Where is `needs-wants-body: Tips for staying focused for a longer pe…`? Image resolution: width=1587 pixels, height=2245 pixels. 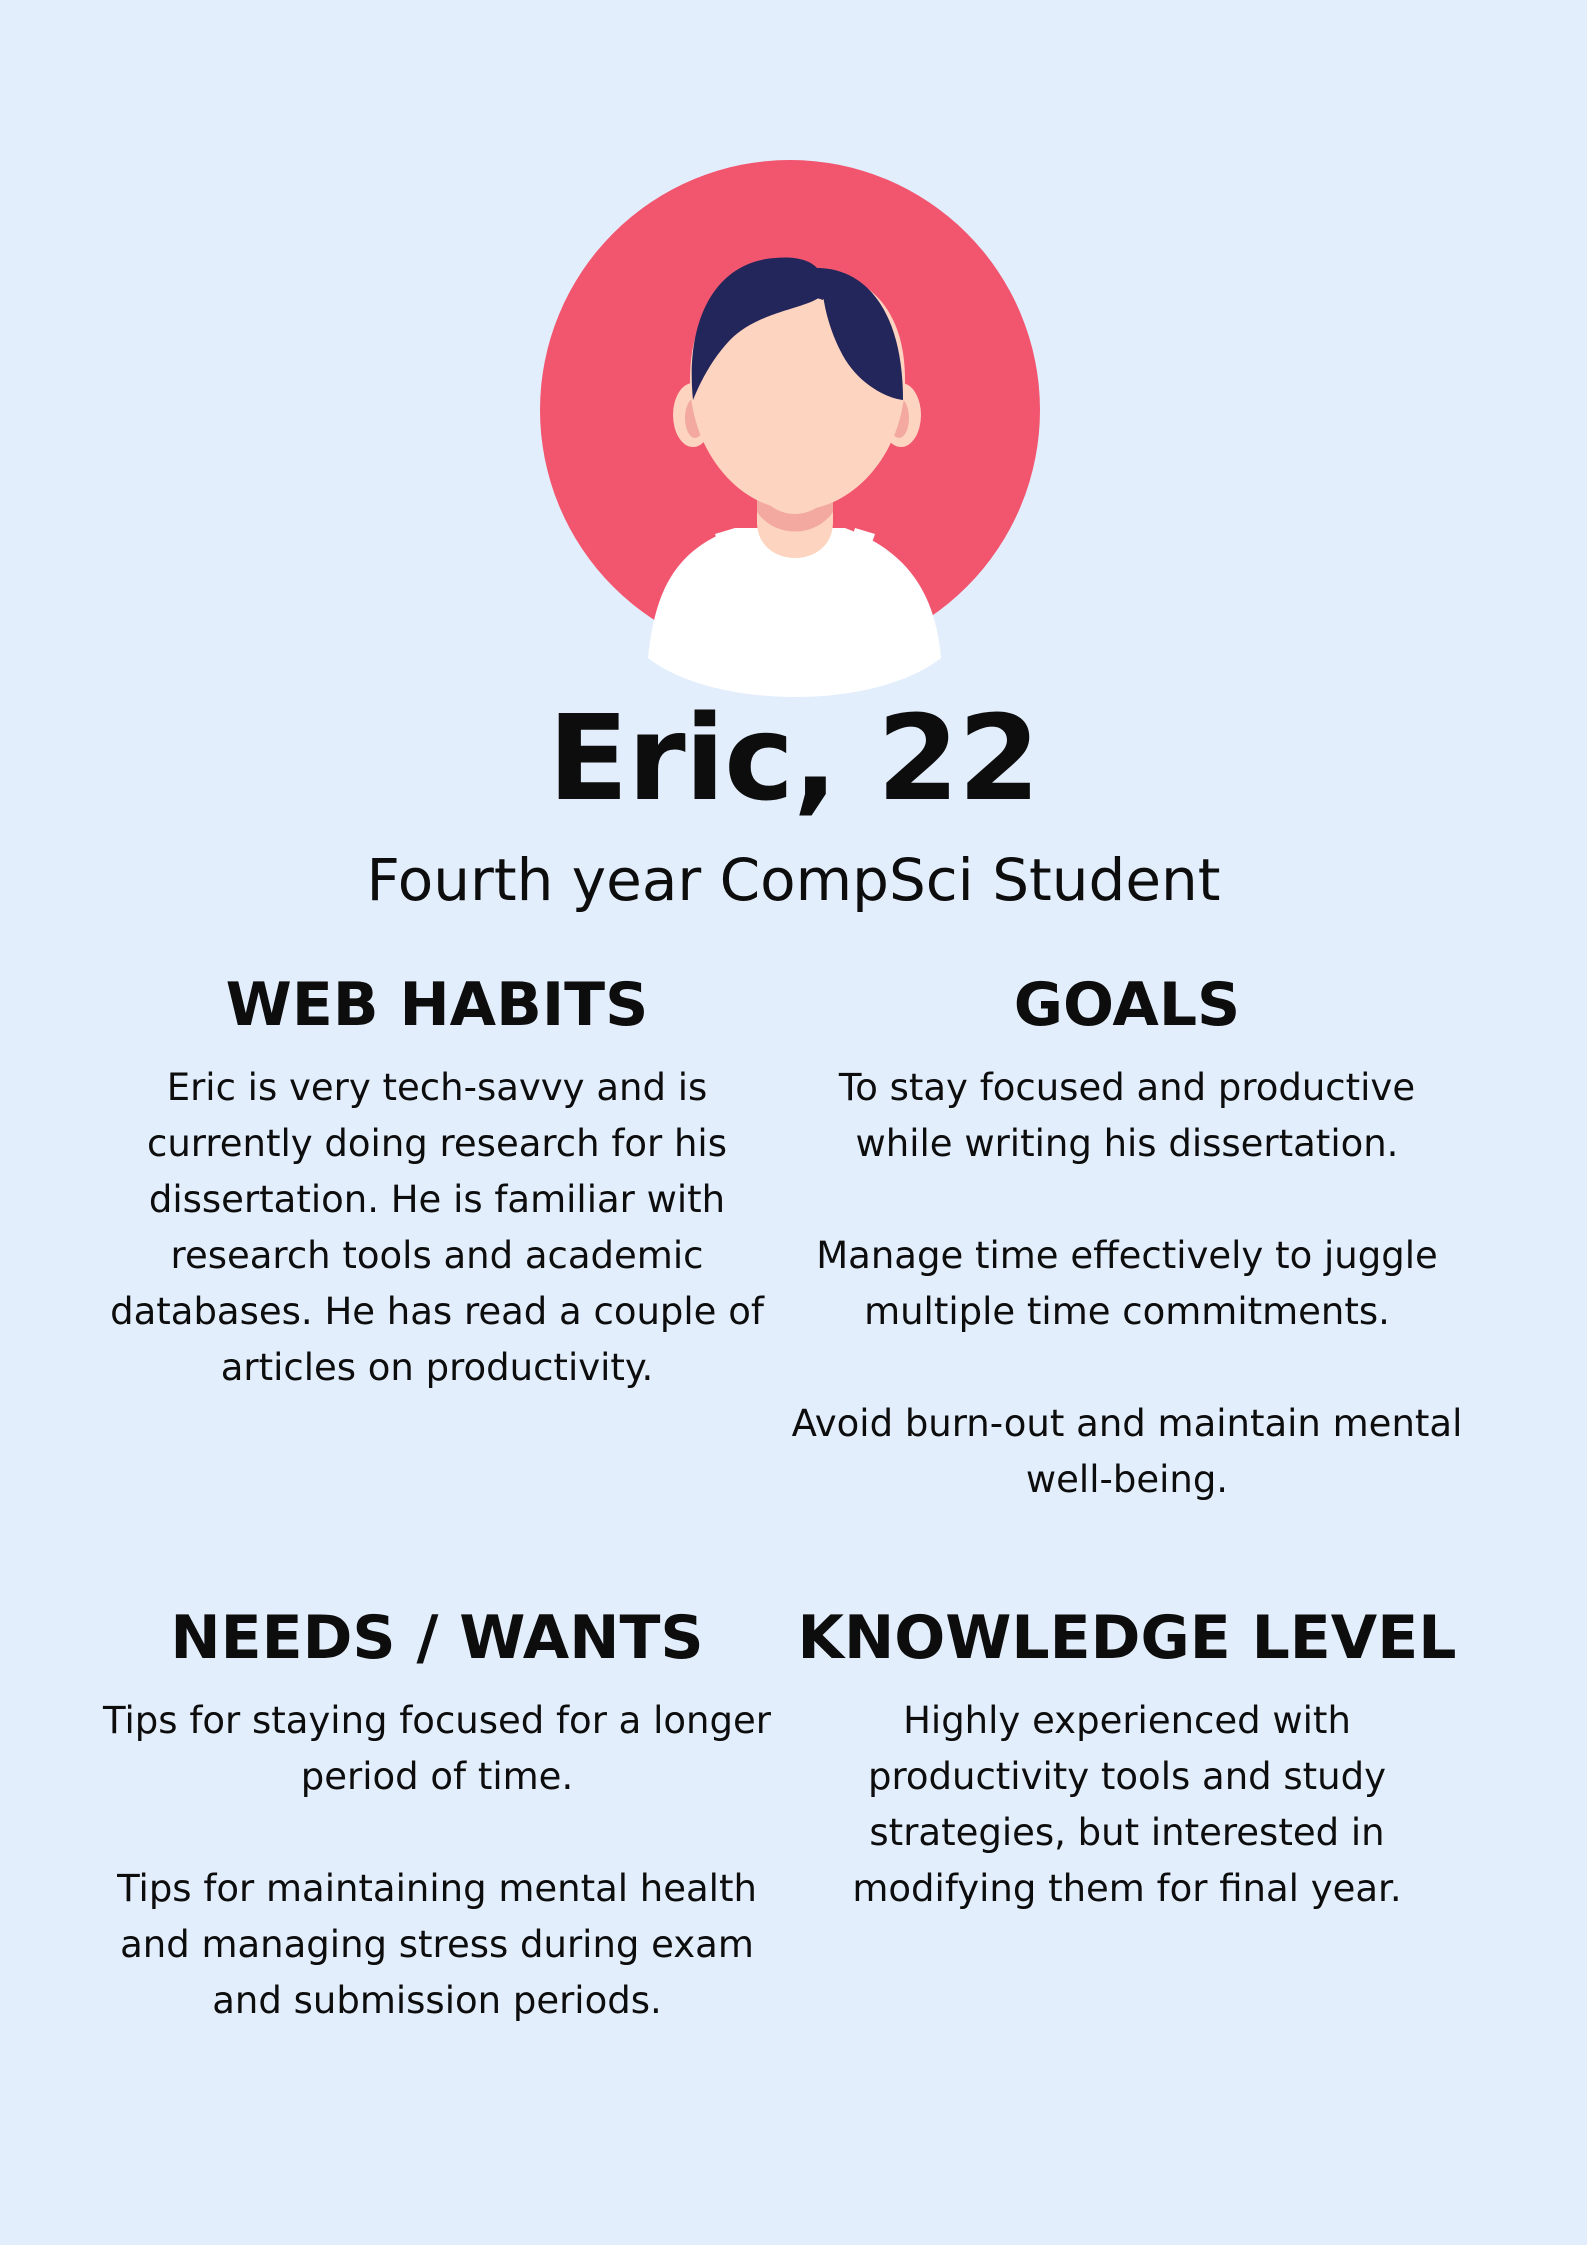
needs-wants-body: Tips for staying focused for a longer pe… is located at coordinates (437, 1861).